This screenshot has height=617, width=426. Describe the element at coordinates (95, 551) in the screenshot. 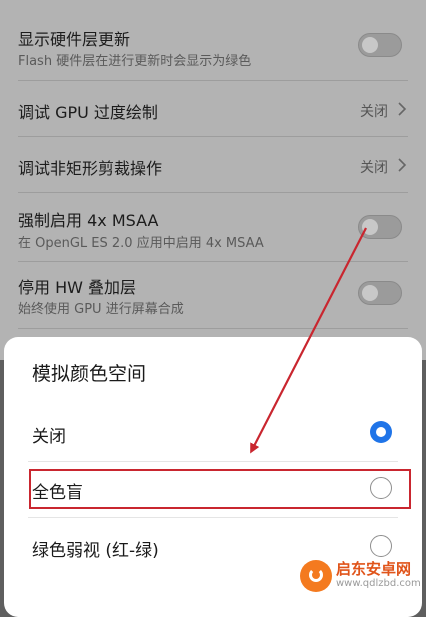

I see `option-label: 绿色弱视 (红-绿)` at that location.